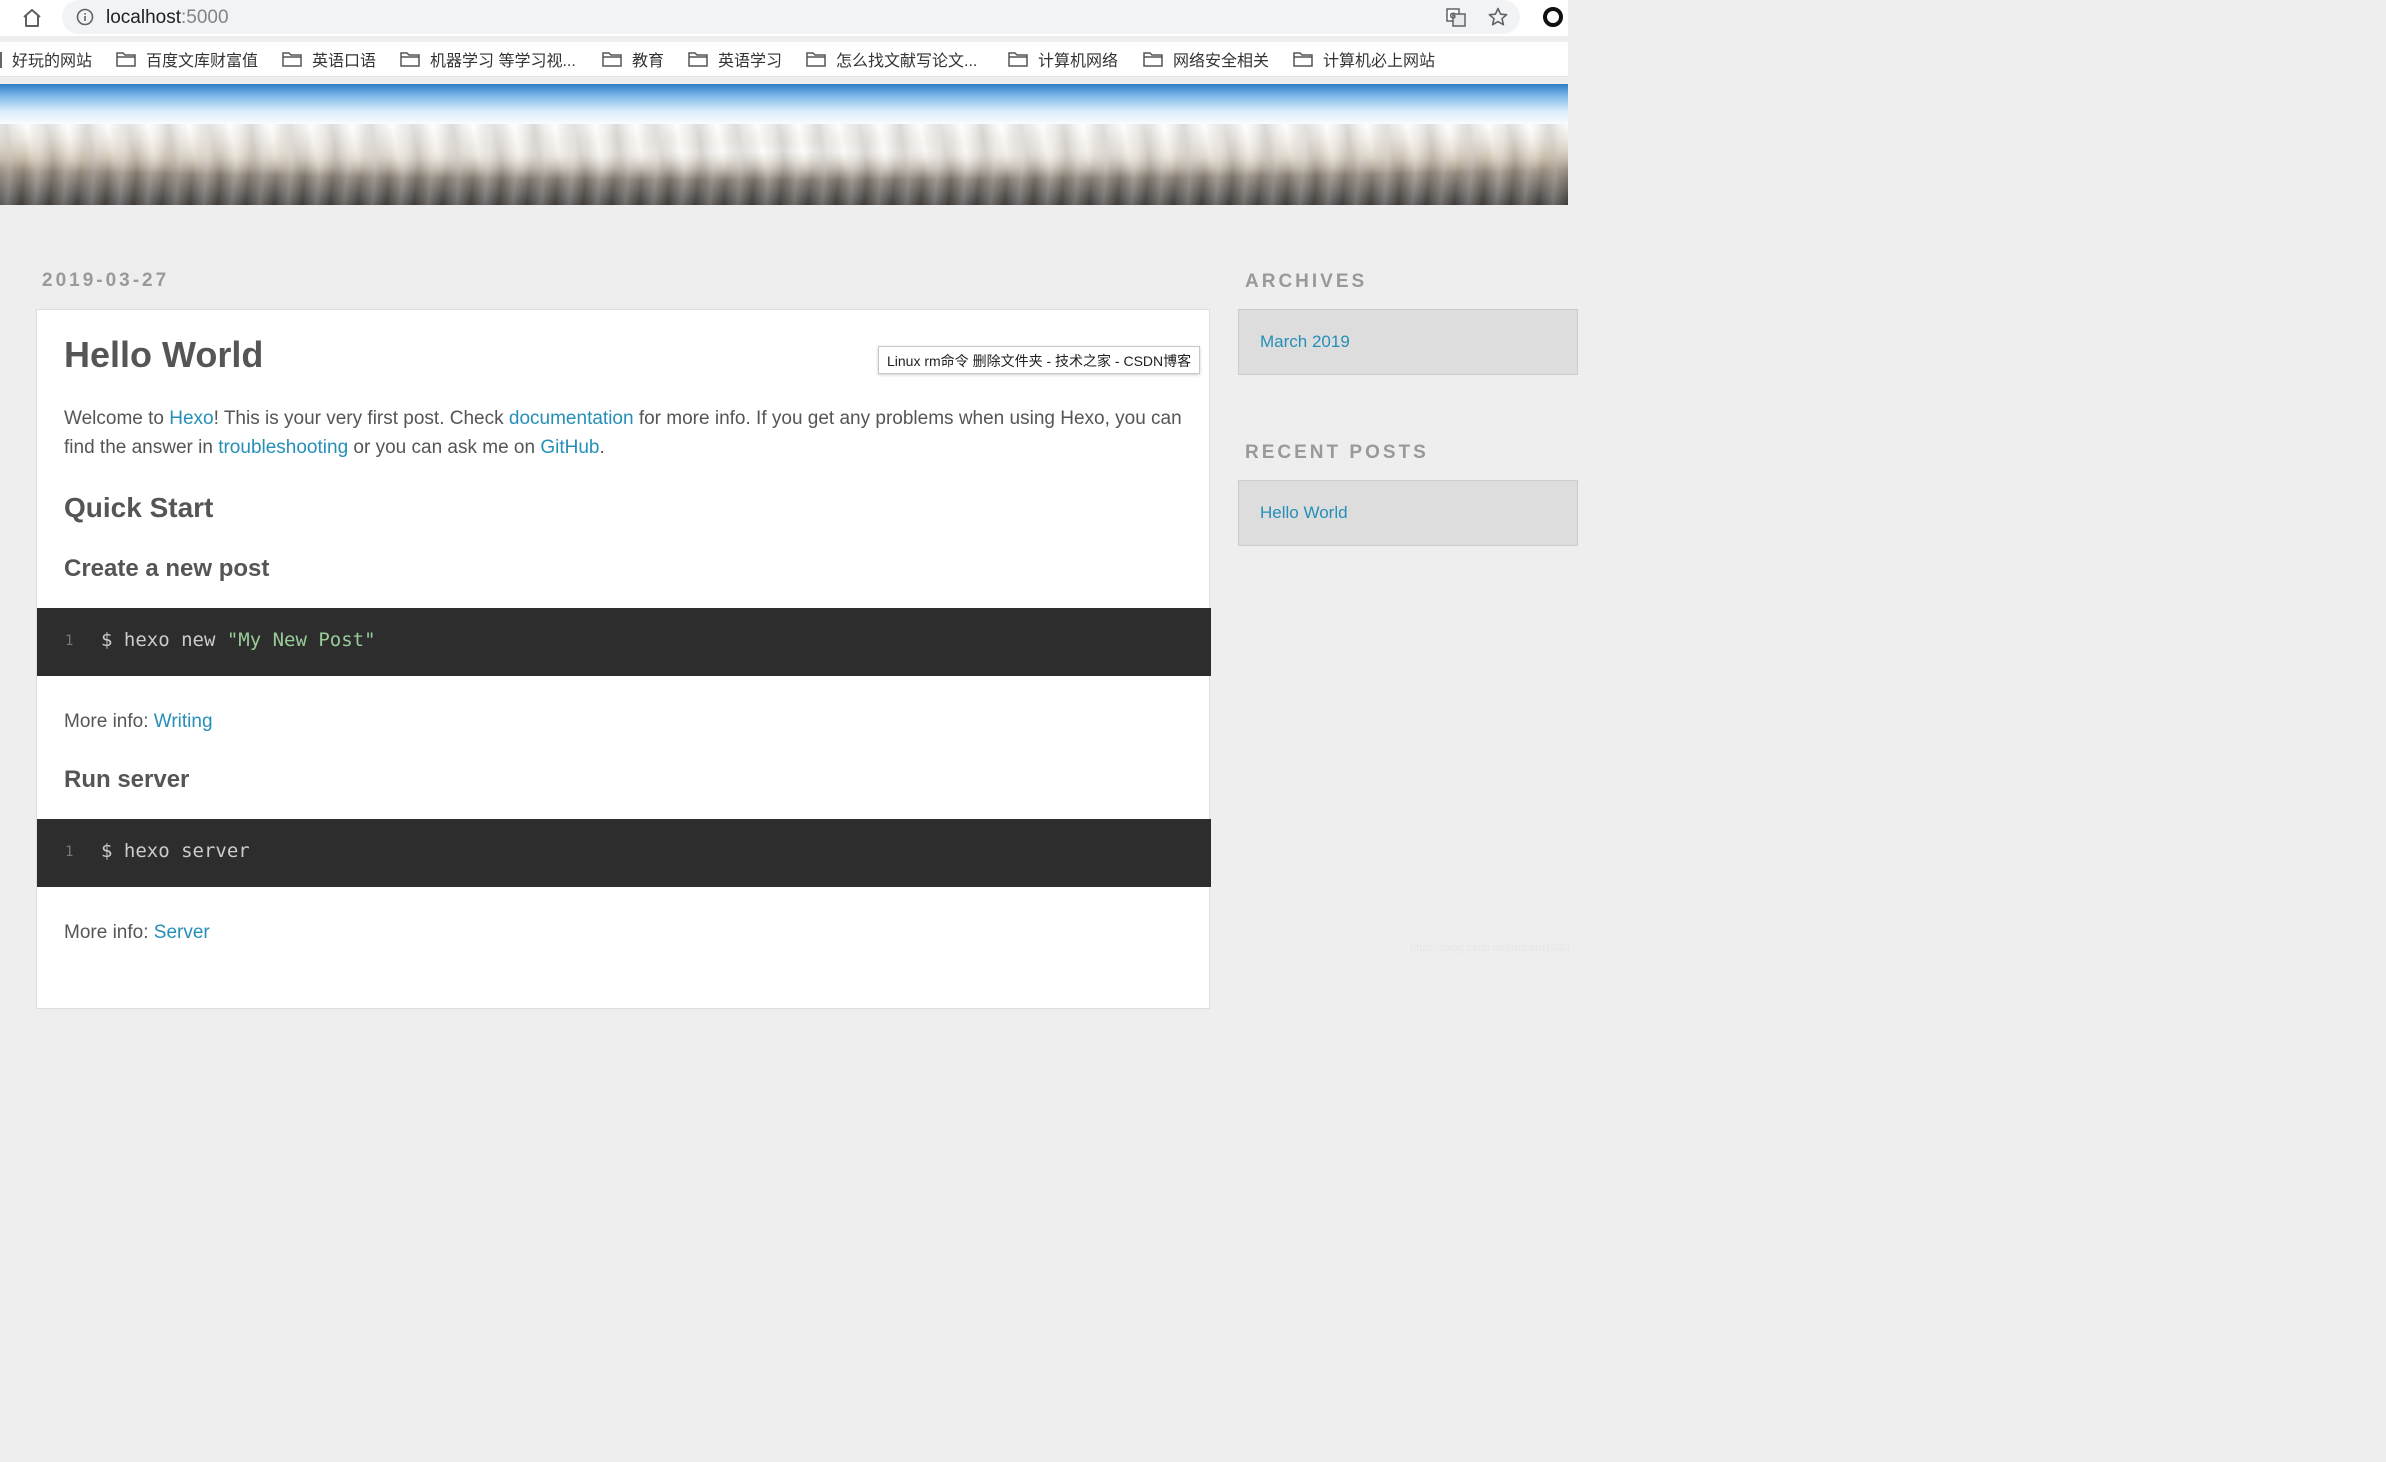 Image resolution: width=2386 pixels, height=1462 pixels. What do you see at coordinates (1408, 342) in the screenshot?
I see `archives-widget: March 2019` at bounding box center [1408, 342].